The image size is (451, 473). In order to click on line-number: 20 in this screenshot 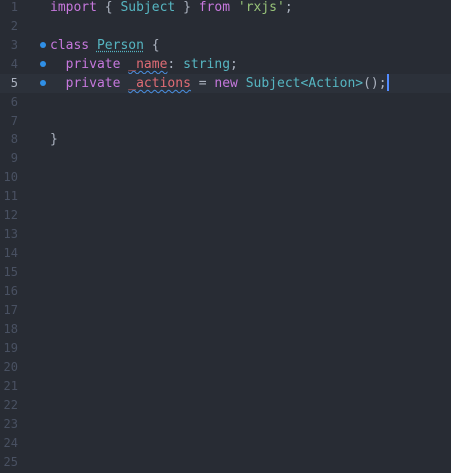, I will do `click(10, 367)`.